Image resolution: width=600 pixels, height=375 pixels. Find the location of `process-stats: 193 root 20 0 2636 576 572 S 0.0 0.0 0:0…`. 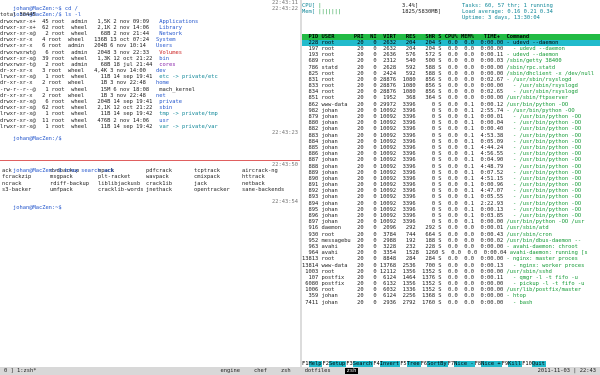

process-stats: 193 root 20 0 2636 576 572 S 0.0 0.0 0:0… is located at coordinates (404, 55).